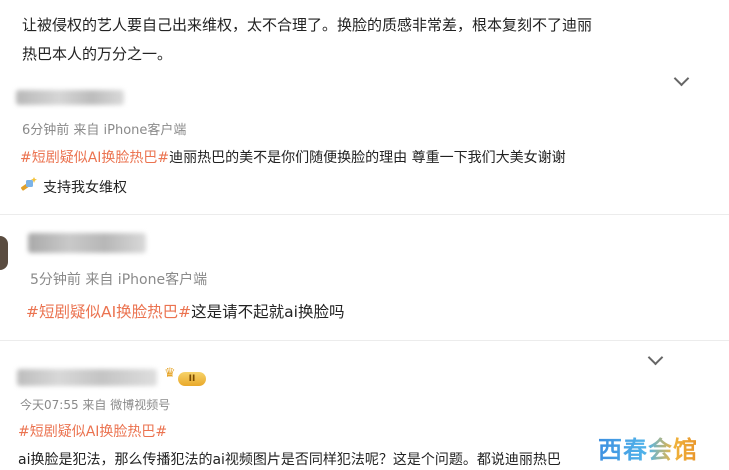  I want to click on comment-text-line-2: 支持我女维权, so click(85, 188).